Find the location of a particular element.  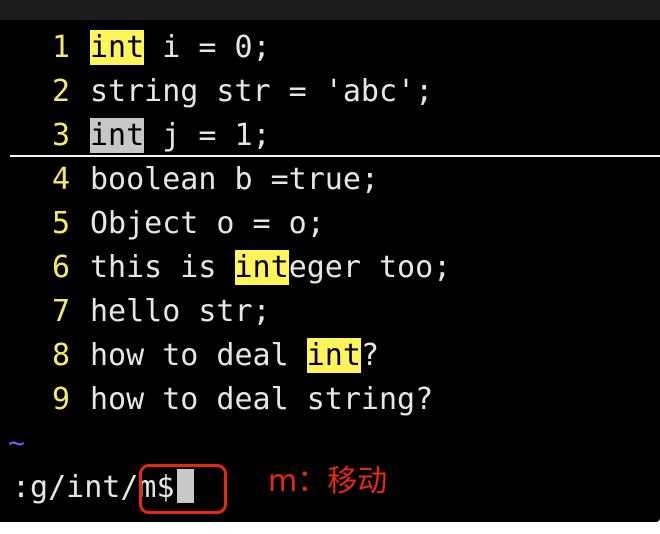

buffer-line: 8 how to deal int? is located at coordinates (330, 356).